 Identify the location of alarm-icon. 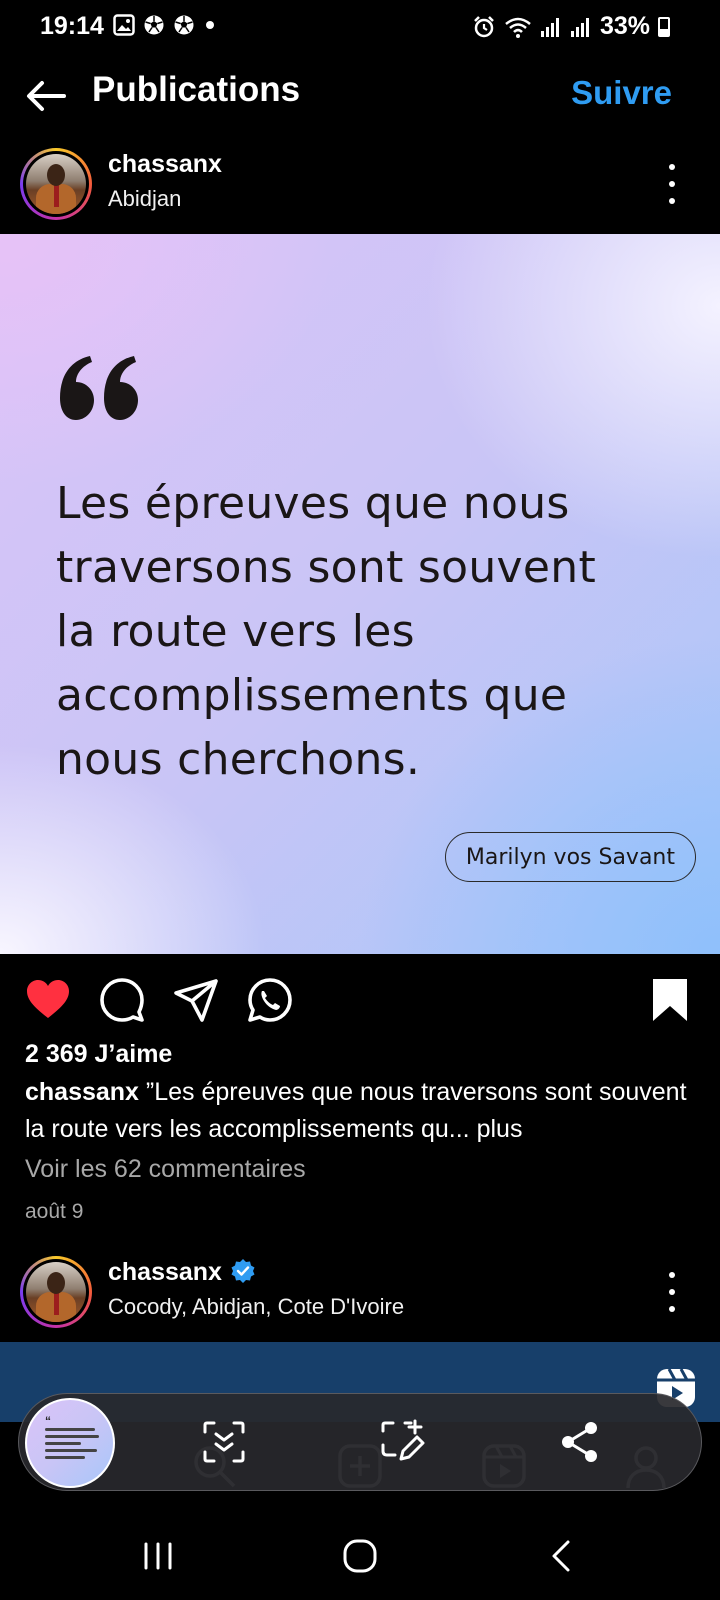
(484, 26).